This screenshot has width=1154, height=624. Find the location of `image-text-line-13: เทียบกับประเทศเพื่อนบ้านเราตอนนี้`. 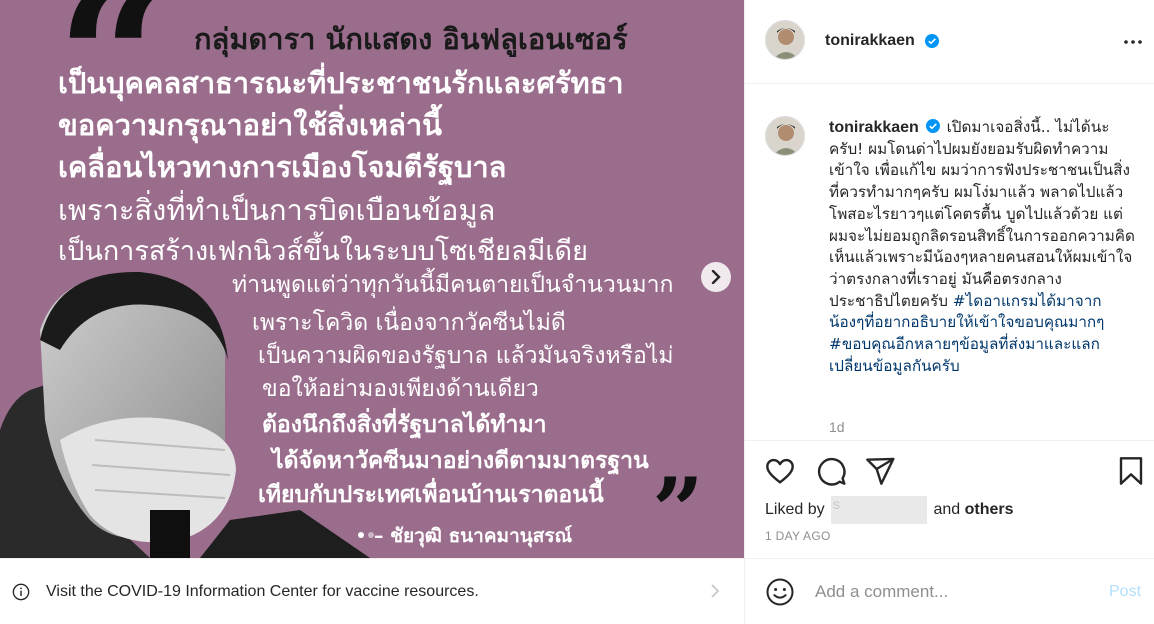

image-text-line-13: เทียบกับประเทศเพื่อนบ้านเราตอนนี้ is located at coordinates (431, 495).